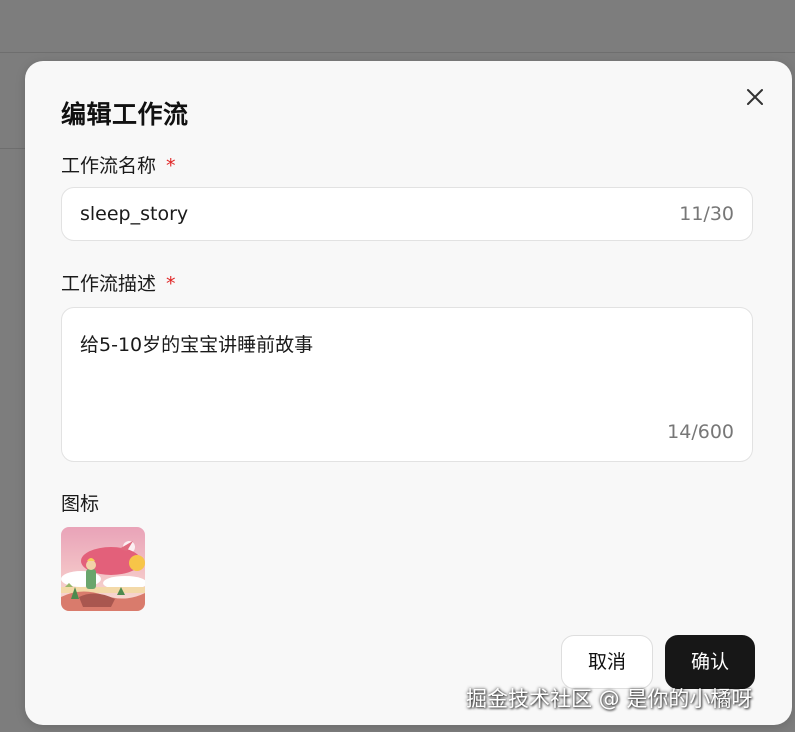  What do you see at coordinates (710, 662) in the screenshot?
I see `confirm-button: 确认` at bounding box center [710, 662].